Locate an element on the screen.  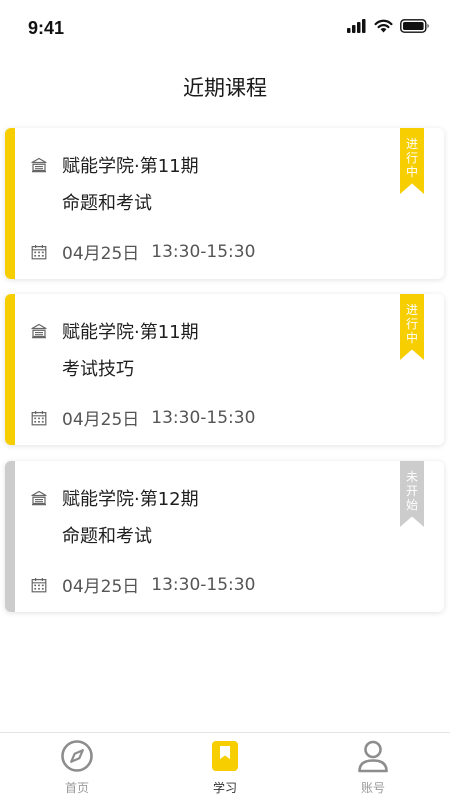
tab-study: 学习 is located at coordinates (225, 767).